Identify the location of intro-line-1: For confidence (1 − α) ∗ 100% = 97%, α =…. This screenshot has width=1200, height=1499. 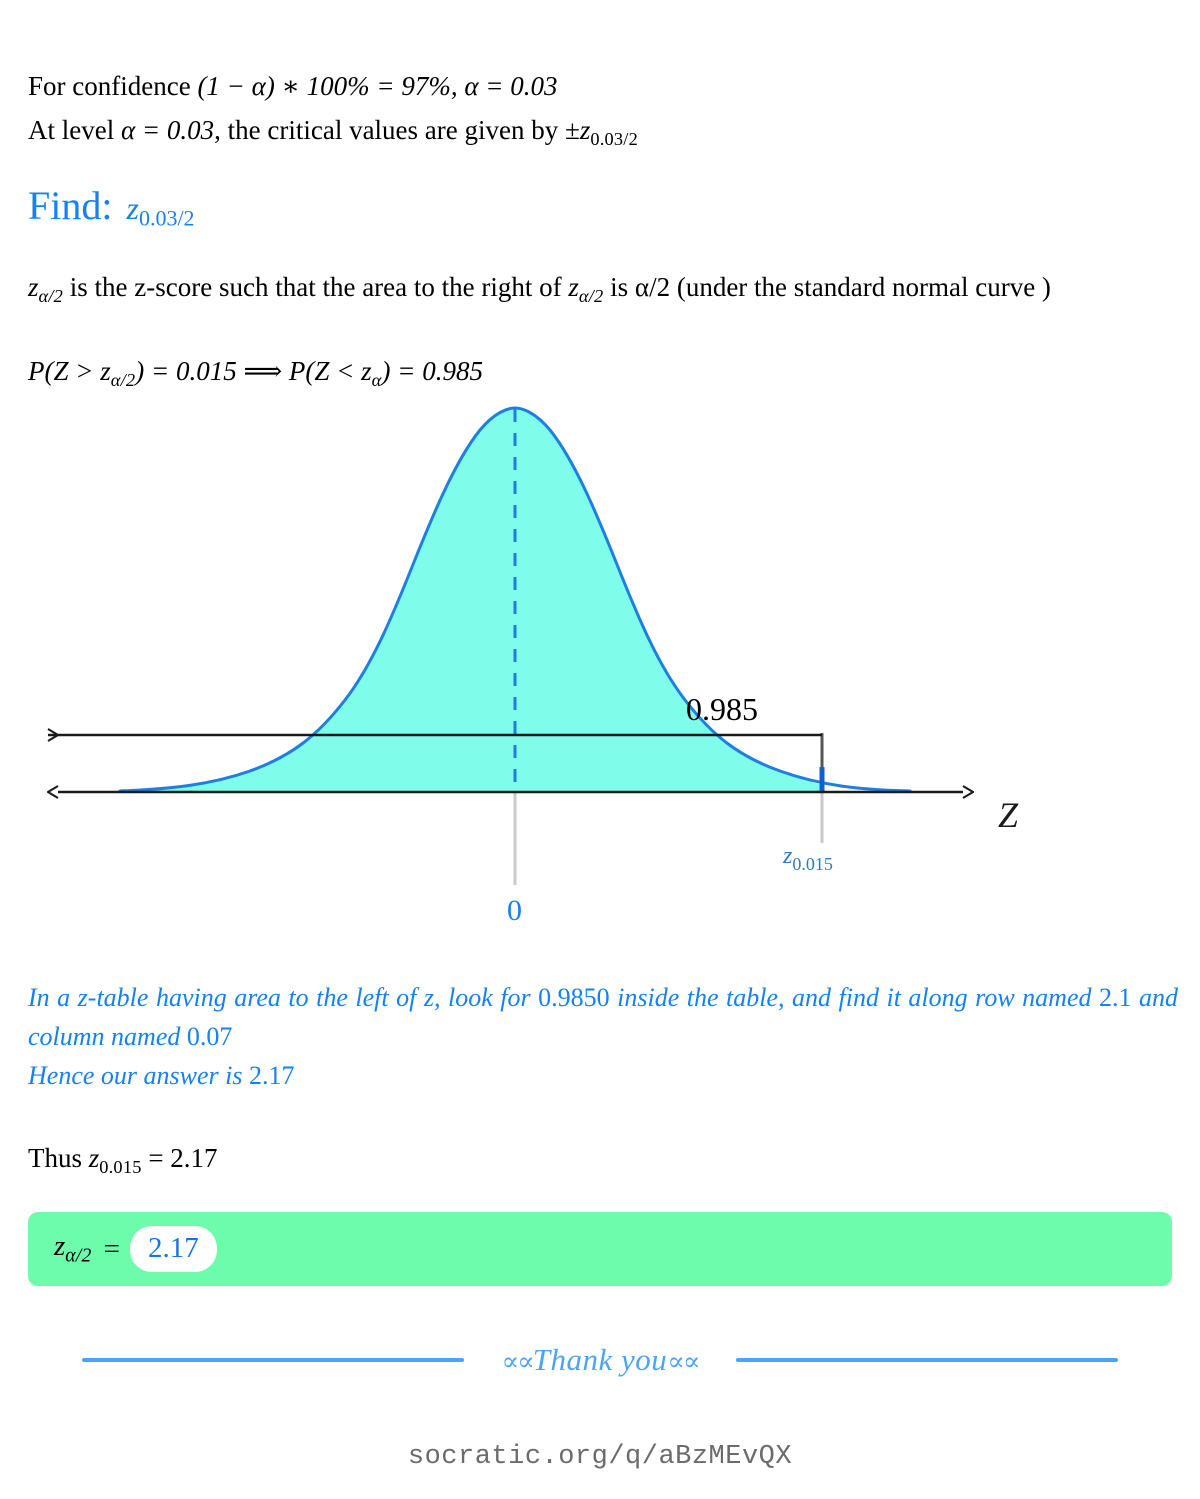
(293, 86).